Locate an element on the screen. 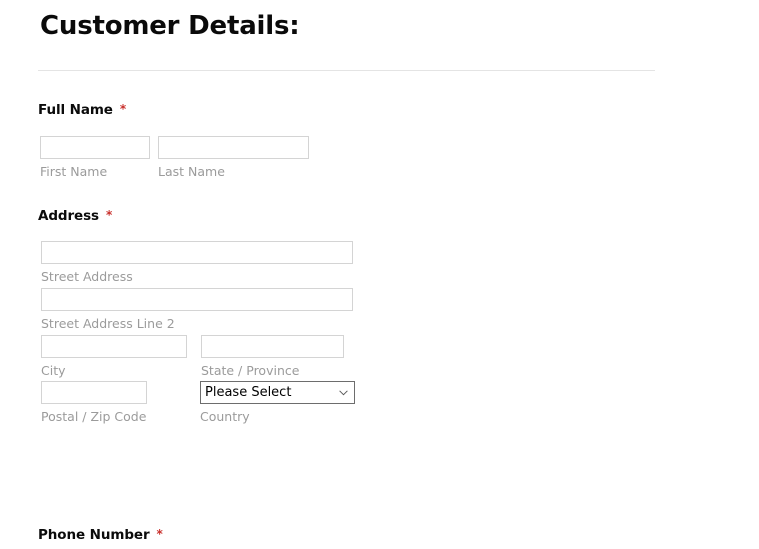 This screenshot has width=759, height=549. city-input is located at coordinates (114, 346).